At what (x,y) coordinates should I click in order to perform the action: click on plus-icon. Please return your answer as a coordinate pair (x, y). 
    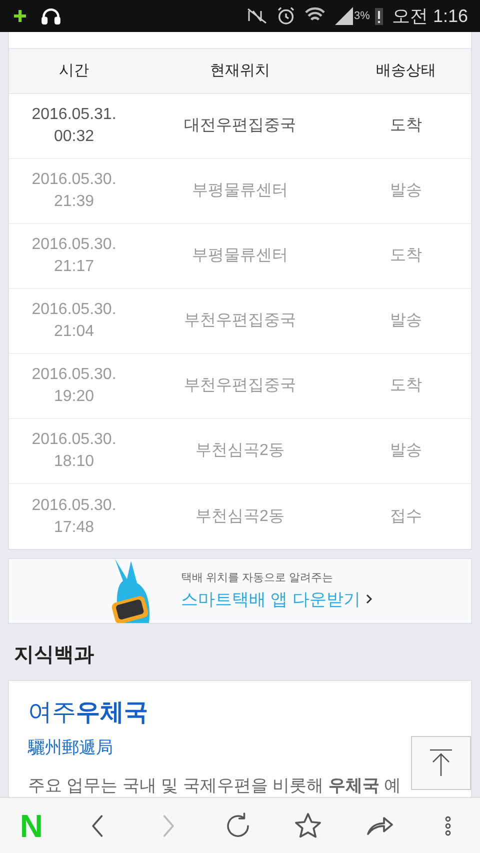
    Looking at the image, I should click on (20, 16).